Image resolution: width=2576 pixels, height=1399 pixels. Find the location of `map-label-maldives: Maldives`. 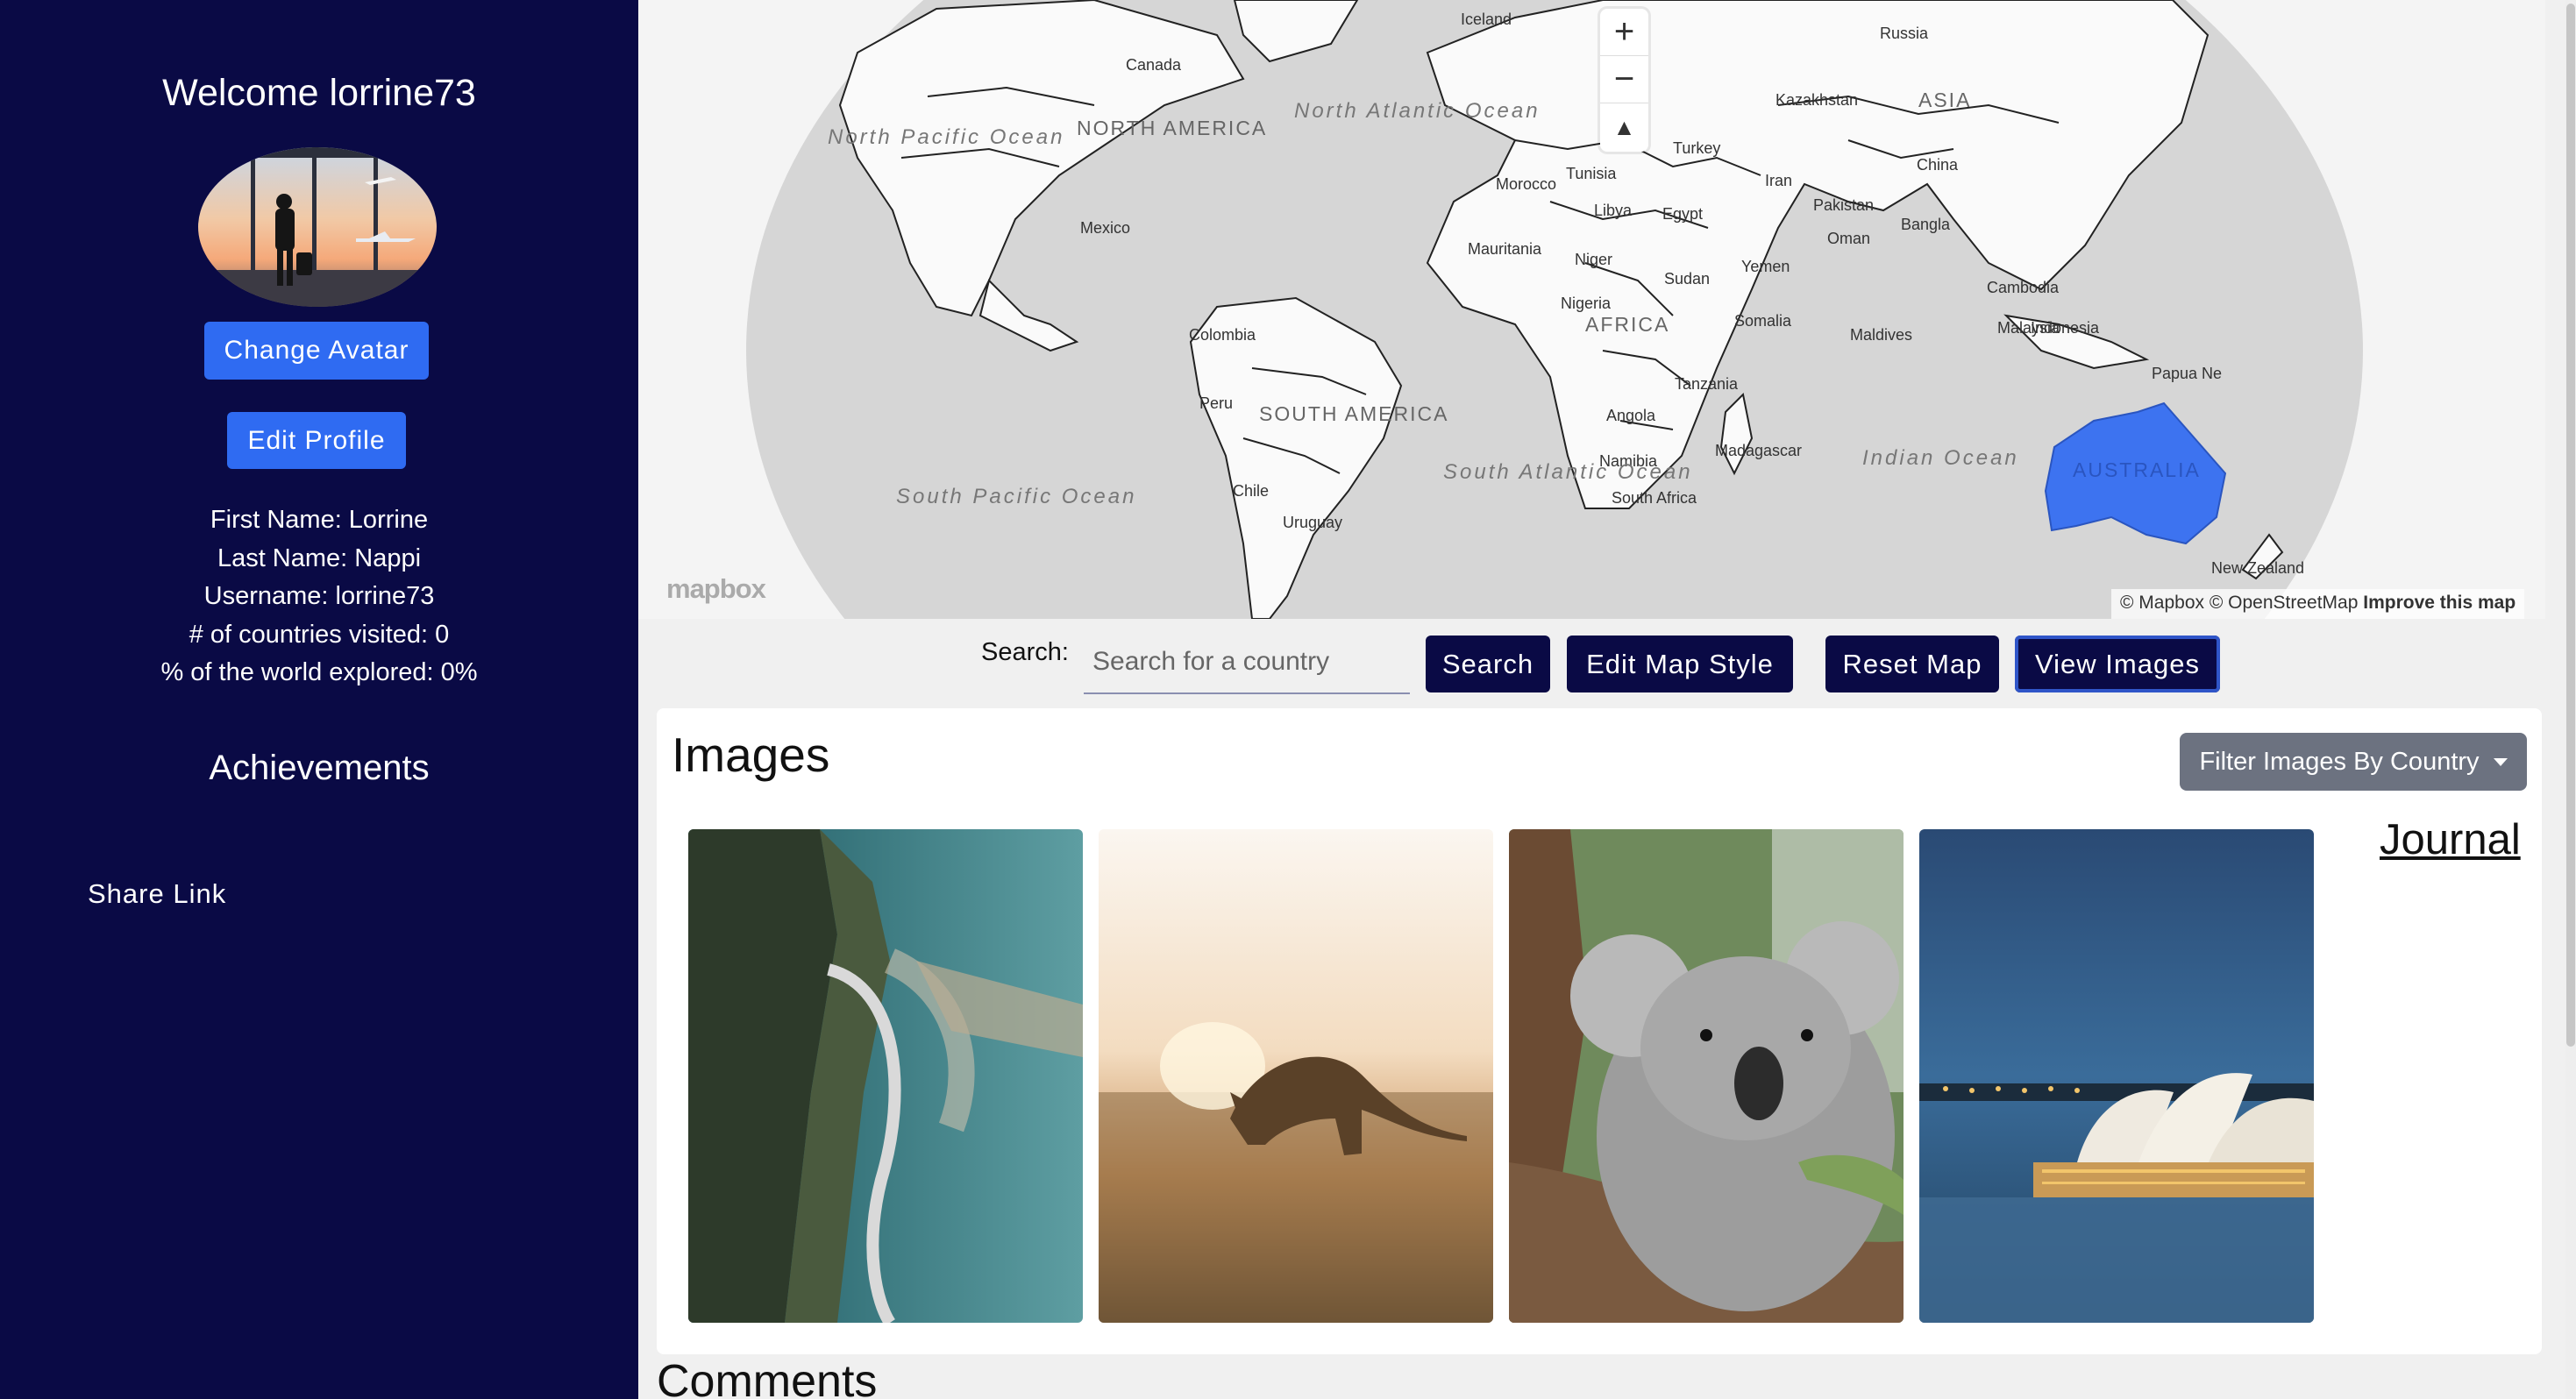

map-label-maldives: Maldives is located at coordinates (1881, 335).